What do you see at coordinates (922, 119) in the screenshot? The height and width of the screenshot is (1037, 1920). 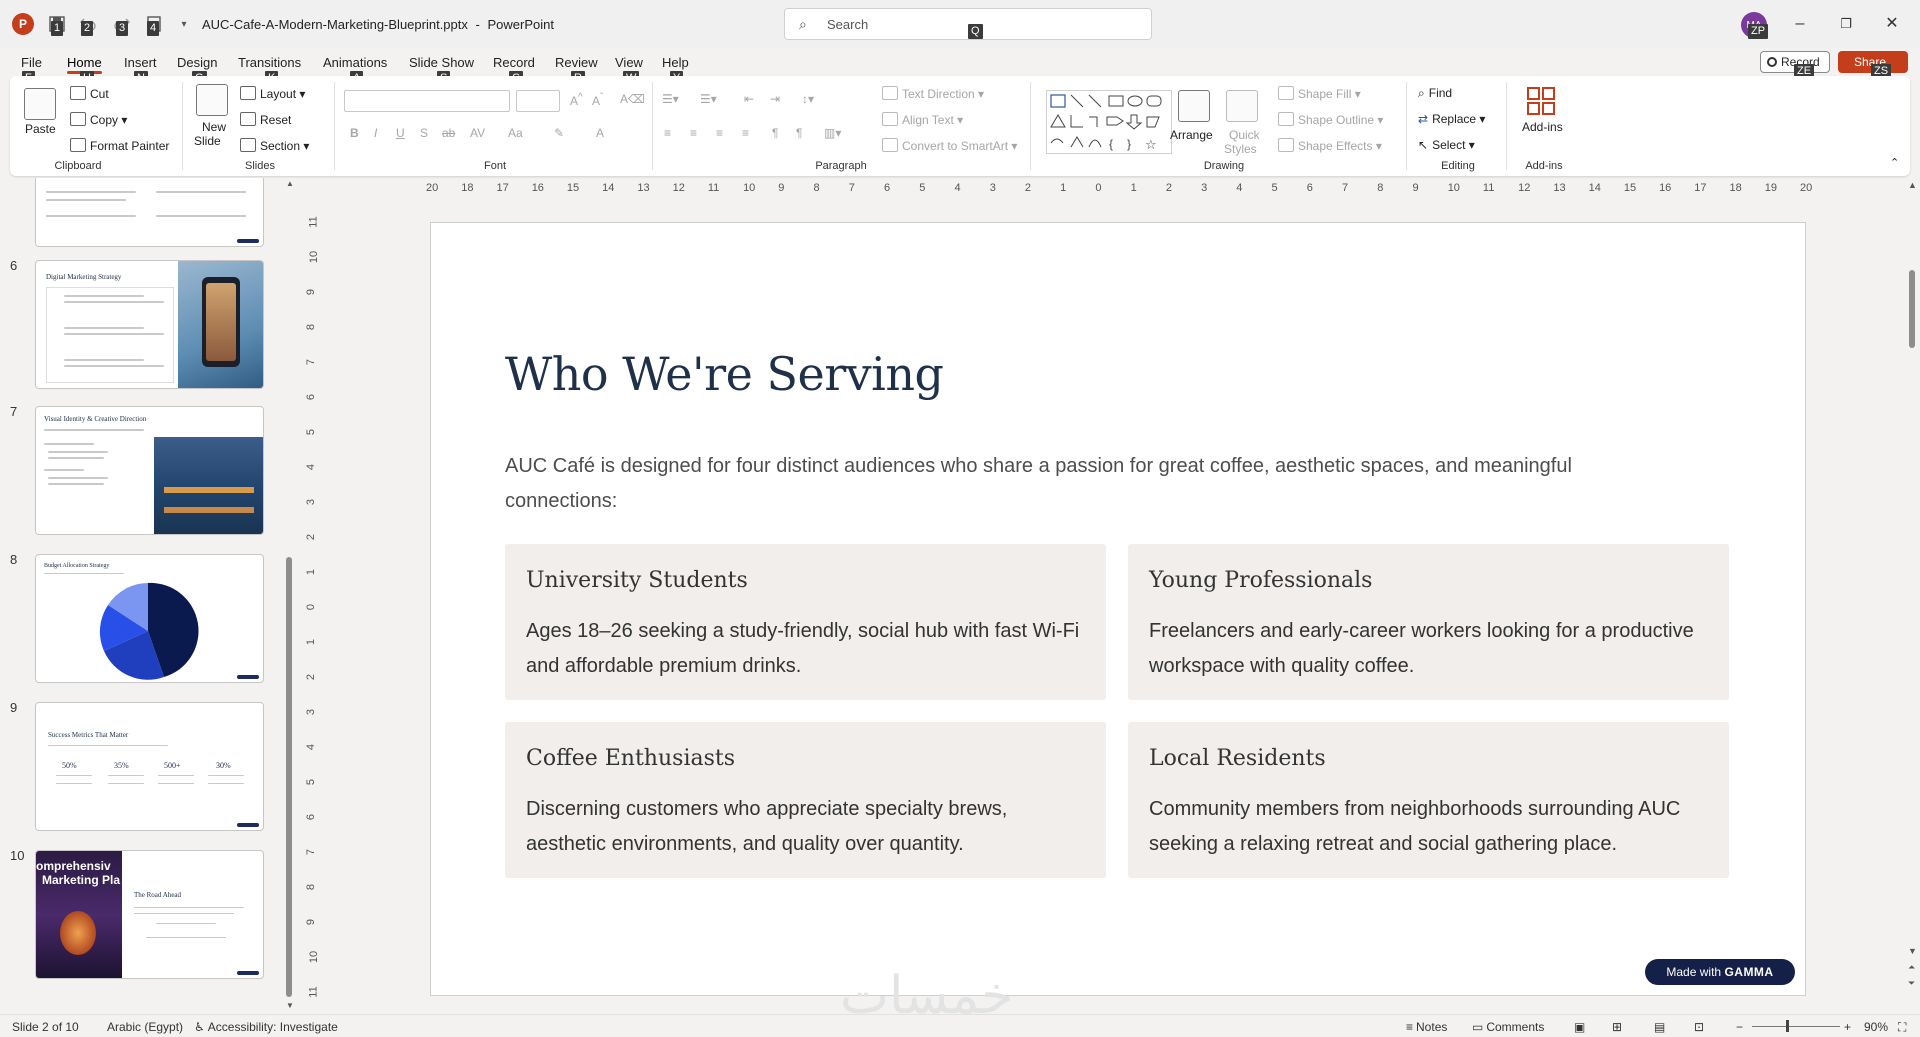 I see `align-text-button: Align Text ▾` at bounding box center [922, 119].